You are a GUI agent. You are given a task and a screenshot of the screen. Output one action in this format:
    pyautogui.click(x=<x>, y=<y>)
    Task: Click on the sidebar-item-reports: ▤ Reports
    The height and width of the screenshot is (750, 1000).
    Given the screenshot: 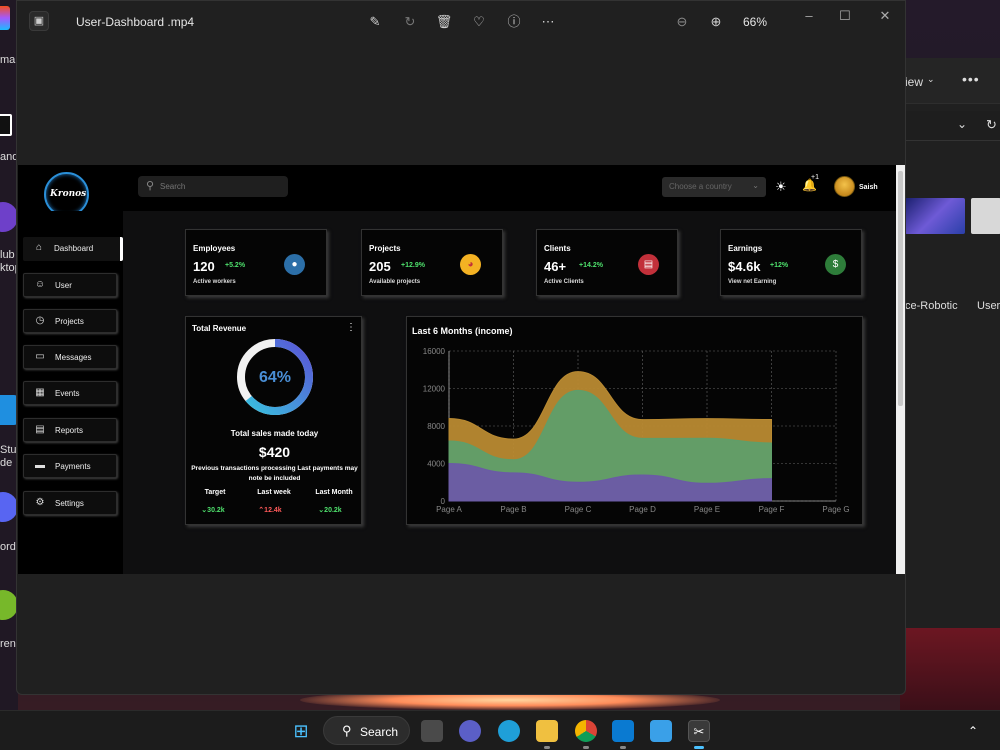 What is the action you would take?
    pyautogui.click(x=70, y=430)
    